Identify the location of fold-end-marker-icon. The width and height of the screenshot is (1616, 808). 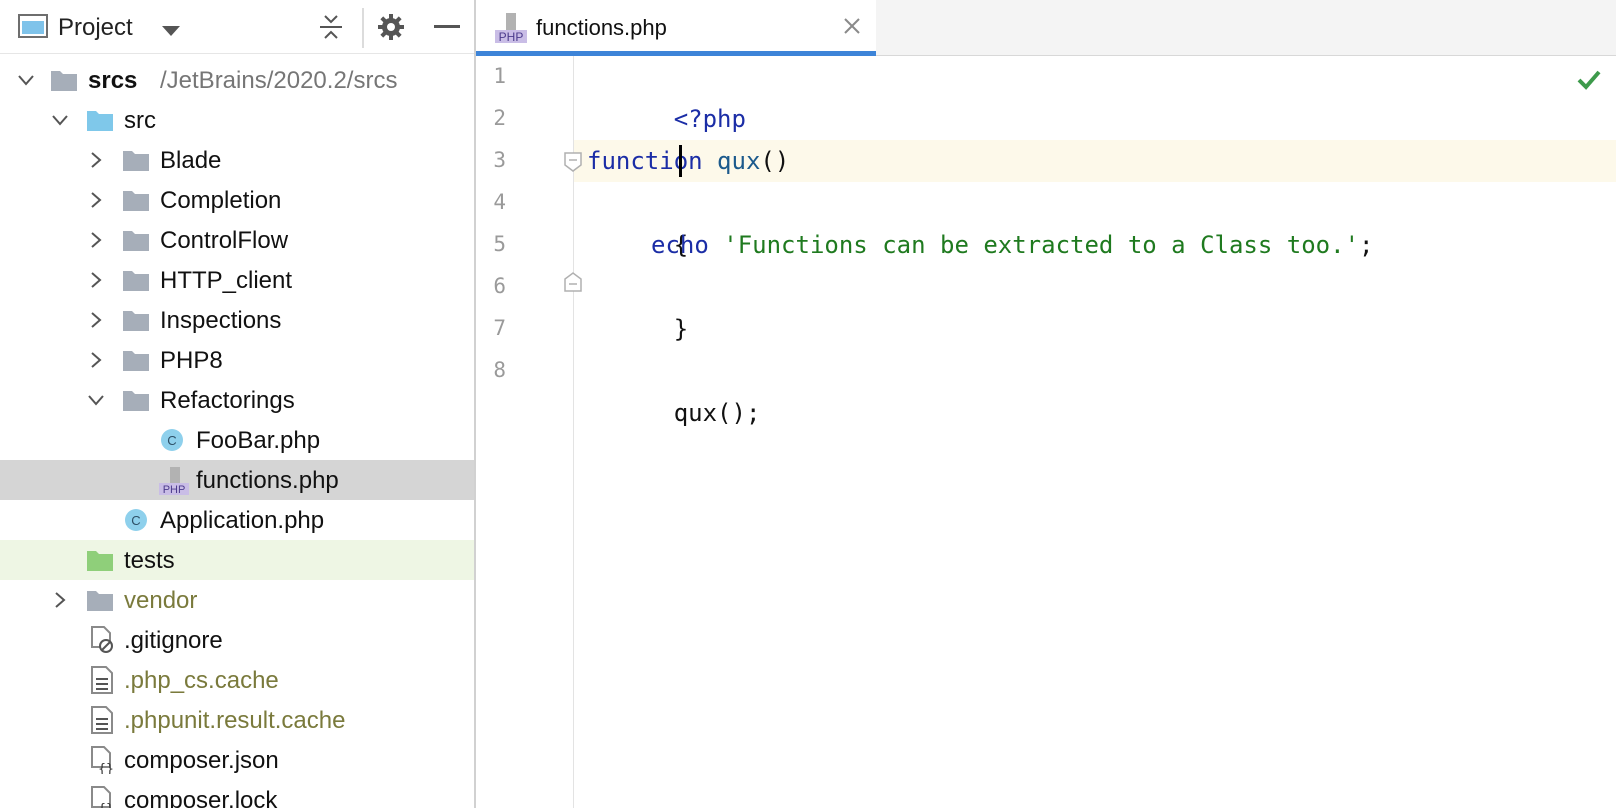
(573, 282).